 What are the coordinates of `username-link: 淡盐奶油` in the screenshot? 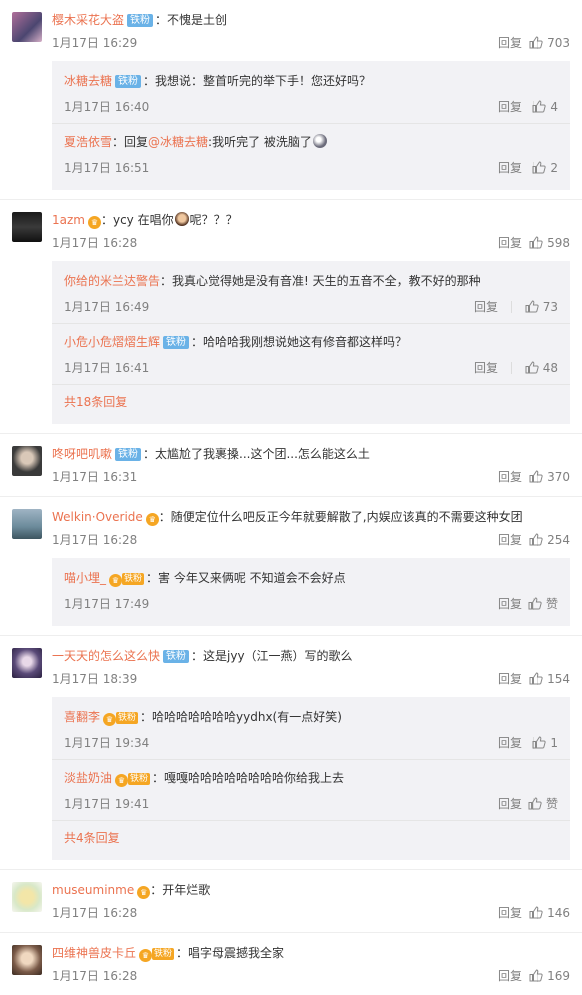 It's located at (88, 778).